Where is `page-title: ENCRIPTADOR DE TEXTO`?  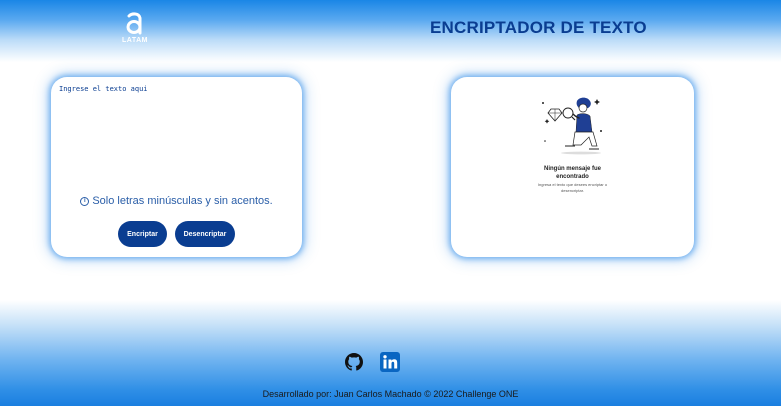 page-title: ENCRIPTADOR DE TEXTO is located at coordinates (538, 27).